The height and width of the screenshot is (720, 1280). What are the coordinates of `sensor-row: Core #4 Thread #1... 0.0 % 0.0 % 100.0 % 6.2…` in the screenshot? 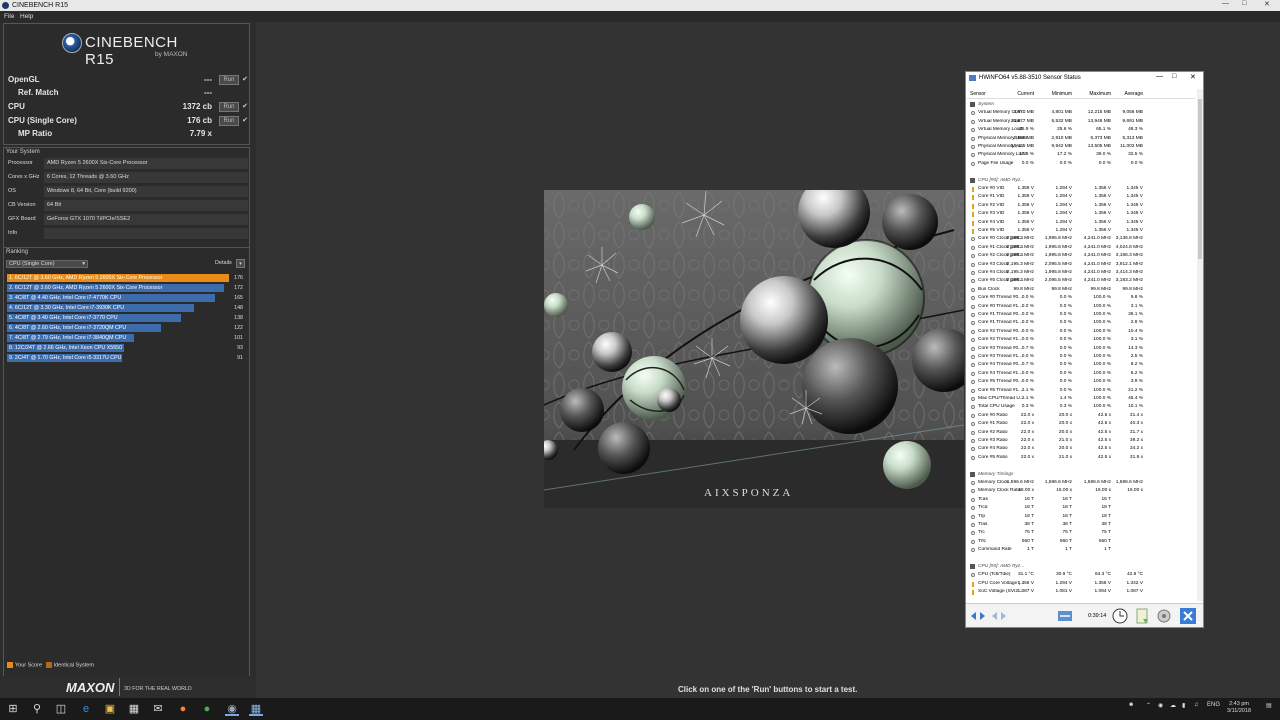 It's located at (1081, 374).